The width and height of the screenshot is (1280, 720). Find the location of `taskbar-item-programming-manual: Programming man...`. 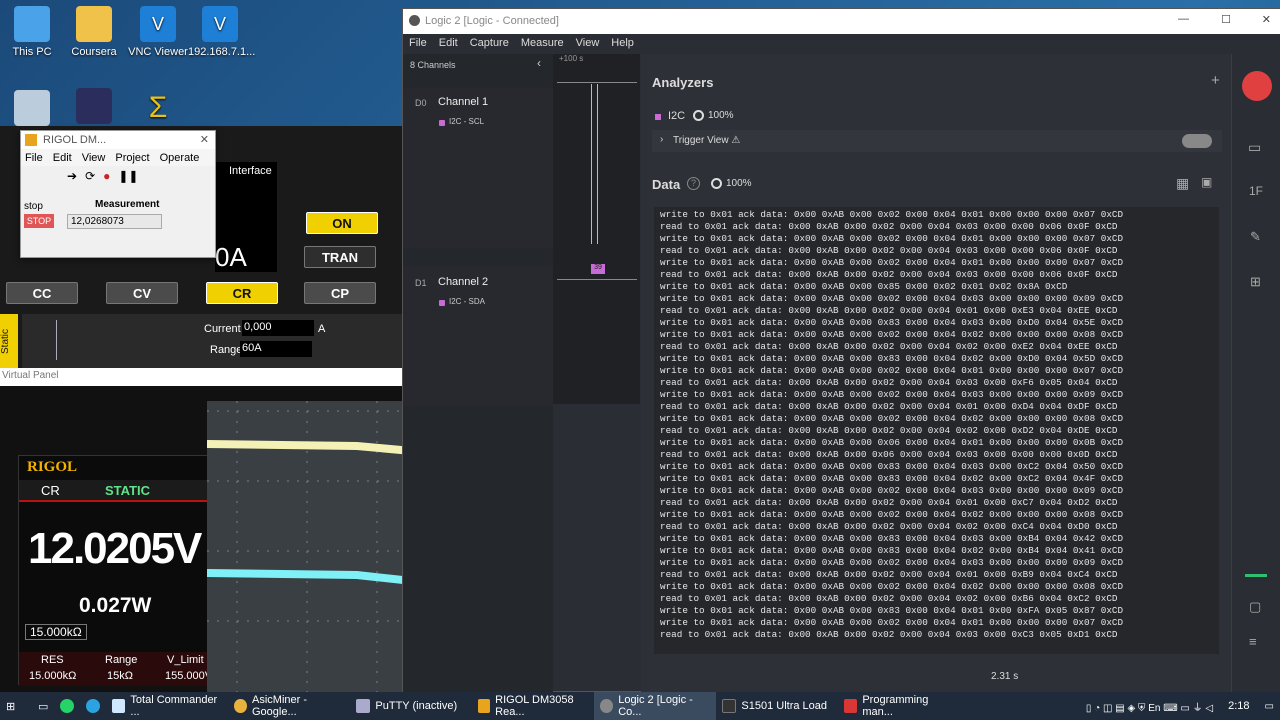

taskbar-item-programming-manual: Programming man... is located at coordinates (899, 706).